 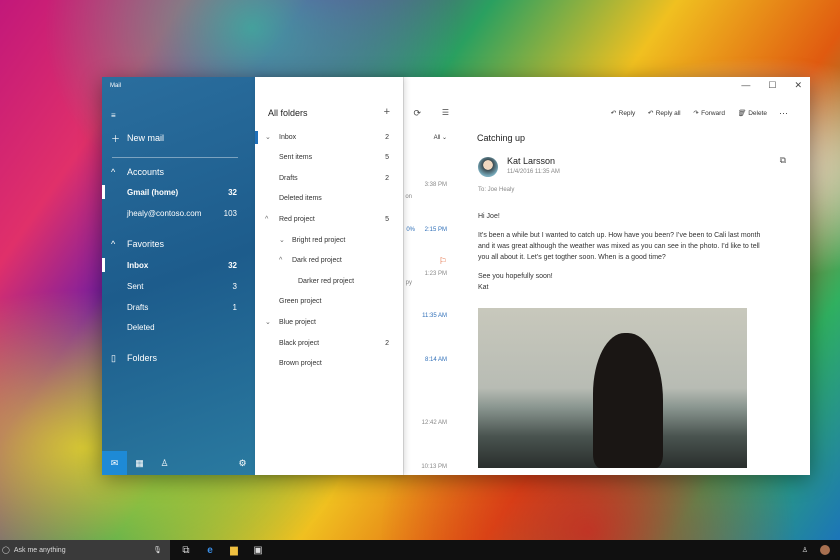 I want to click on accounts-header: ^ Accounts, so click(x=178, y=172).